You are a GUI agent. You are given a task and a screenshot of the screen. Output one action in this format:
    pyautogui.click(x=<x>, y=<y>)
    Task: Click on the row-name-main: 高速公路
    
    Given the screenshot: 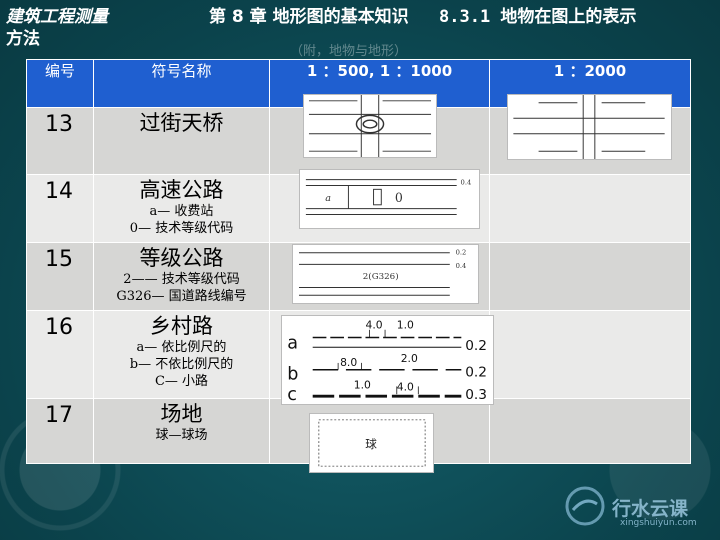 What is the action you would take?
    pyautogui.click(x=181, y=190)
    